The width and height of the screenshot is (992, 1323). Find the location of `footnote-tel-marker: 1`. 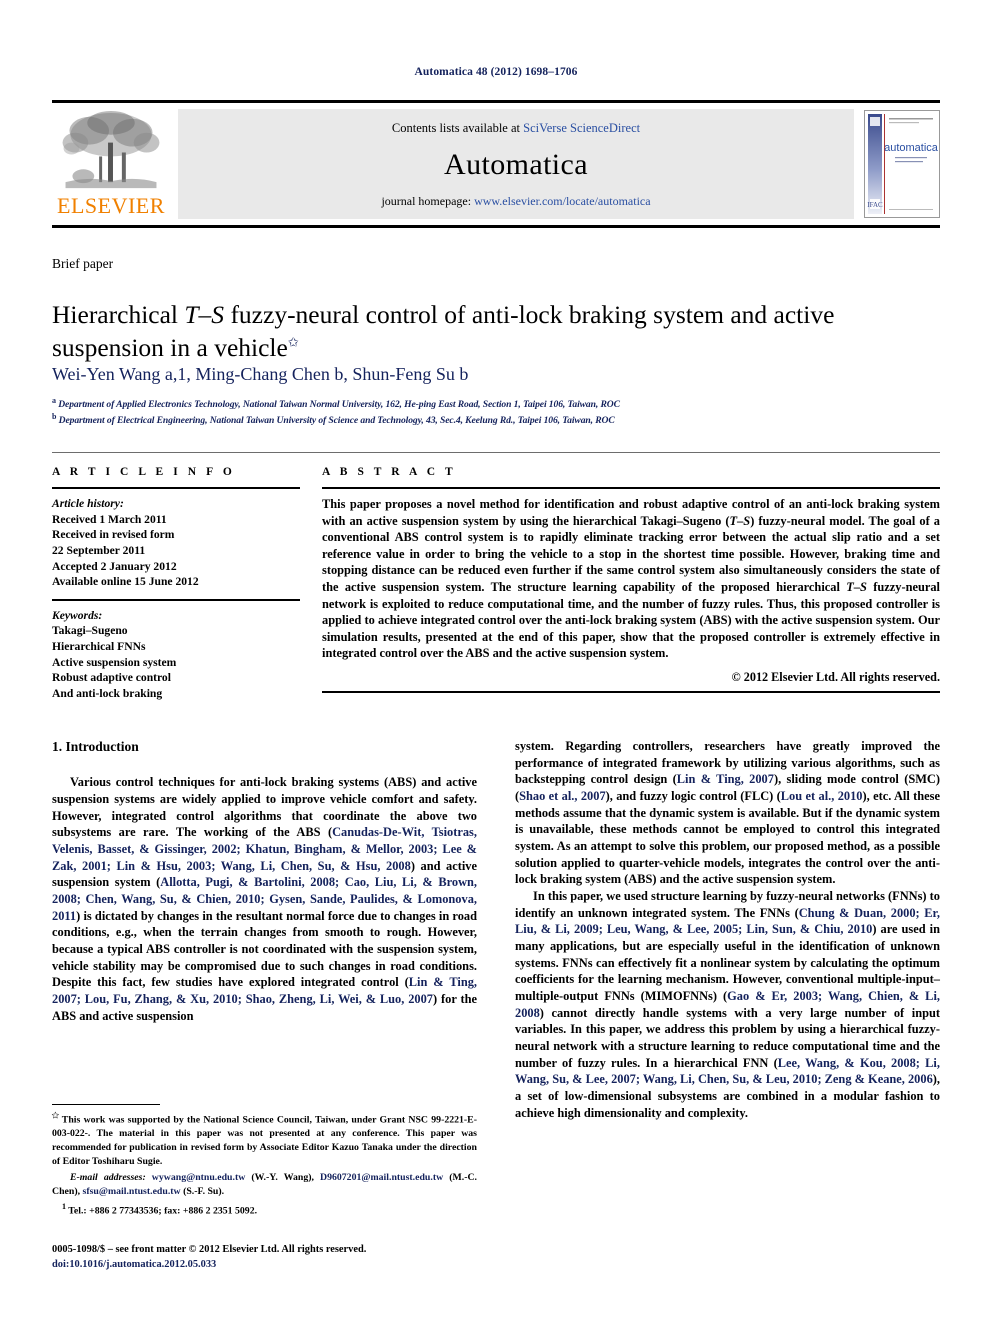

footnote-tel-marker: 1 is located at coordinates (64, 1206).